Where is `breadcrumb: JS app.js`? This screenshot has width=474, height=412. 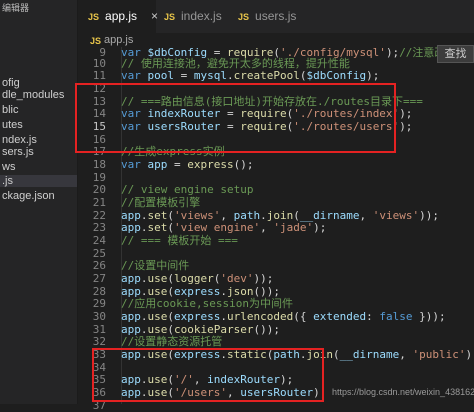
breadcrumb: JS app.js is located at coordinates (276, 40).